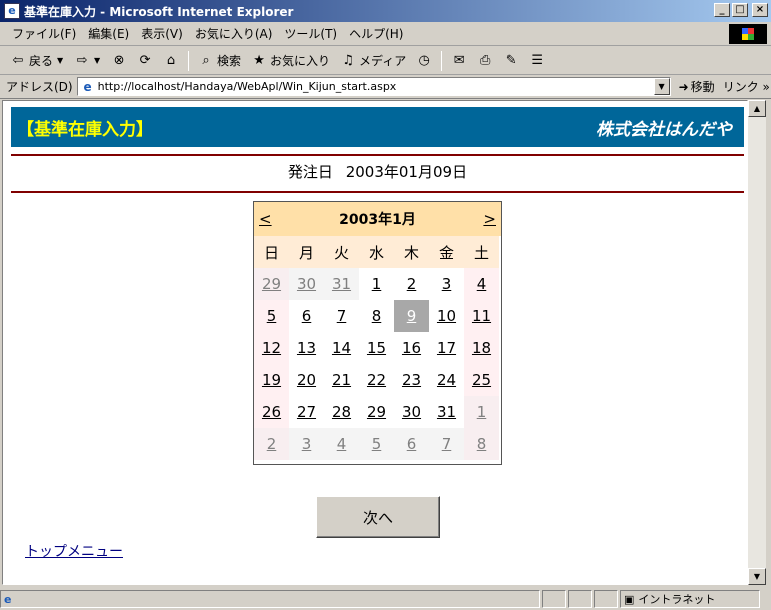  I want to click on calendar-day: 11, so click(481, 316).